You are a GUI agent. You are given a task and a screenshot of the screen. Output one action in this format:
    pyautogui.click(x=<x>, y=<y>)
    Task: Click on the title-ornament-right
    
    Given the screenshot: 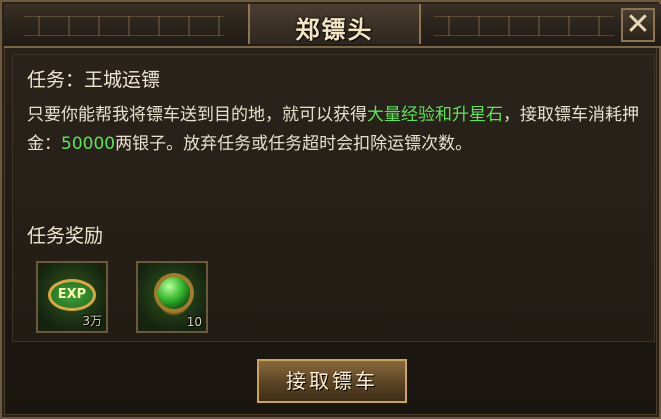 What is the action you would take?
    pyautogui.click(x=524, y=26)
    